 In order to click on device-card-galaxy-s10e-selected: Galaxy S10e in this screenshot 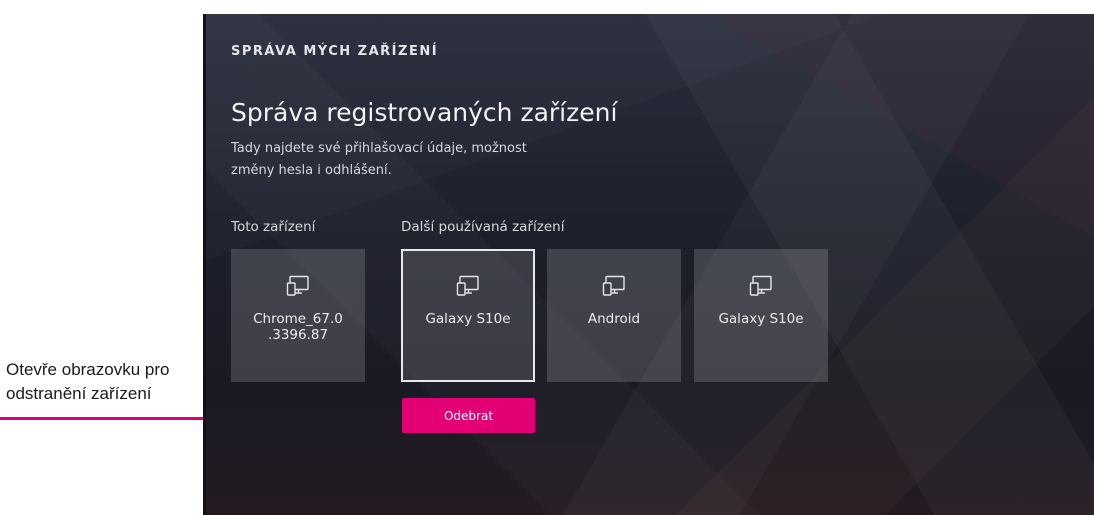, I will do `click(468, 315)`.